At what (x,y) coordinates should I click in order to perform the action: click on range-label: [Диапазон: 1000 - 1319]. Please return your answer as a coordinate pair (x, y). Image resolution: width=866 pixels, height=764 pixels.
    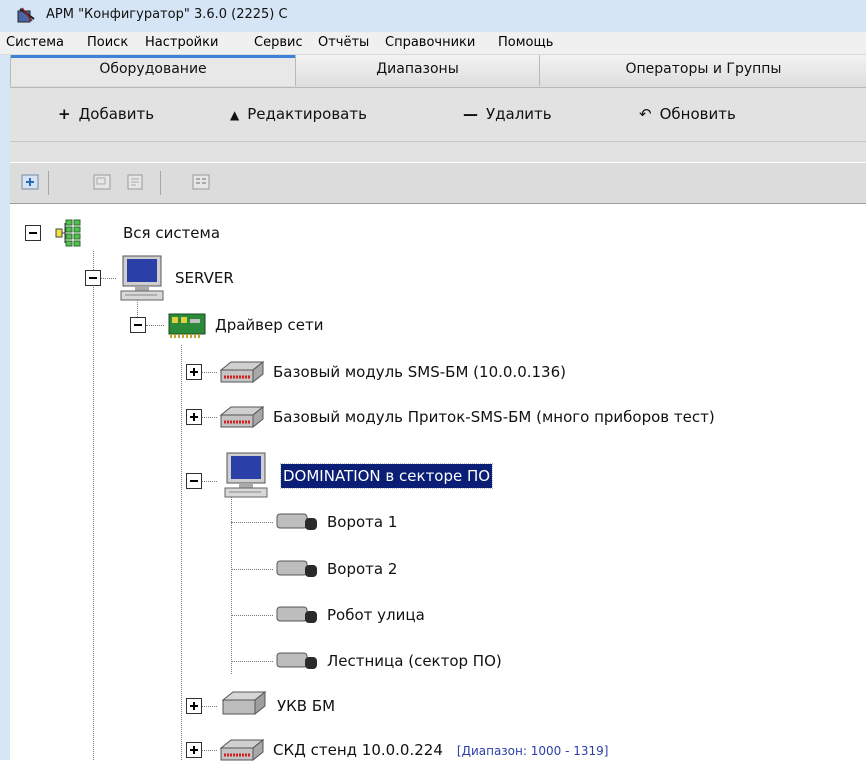
    Looking at the image, I should click on (532, 751).